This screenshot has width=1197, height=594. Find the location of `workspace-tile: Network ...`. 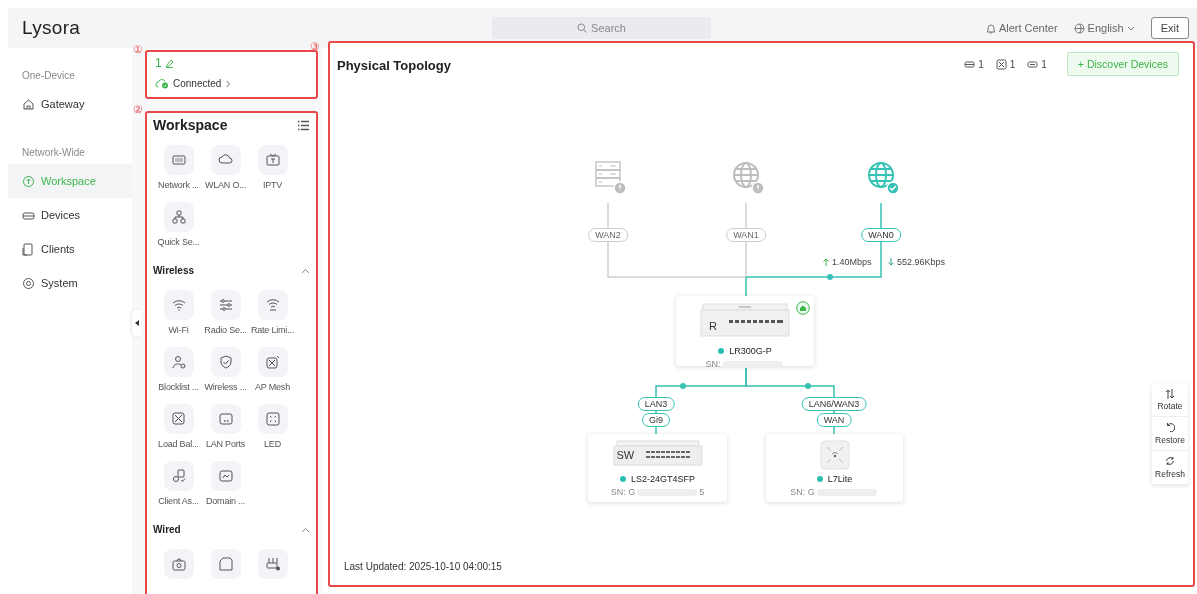

workspace-tile: Network ... is located at coordinates (178, 167).